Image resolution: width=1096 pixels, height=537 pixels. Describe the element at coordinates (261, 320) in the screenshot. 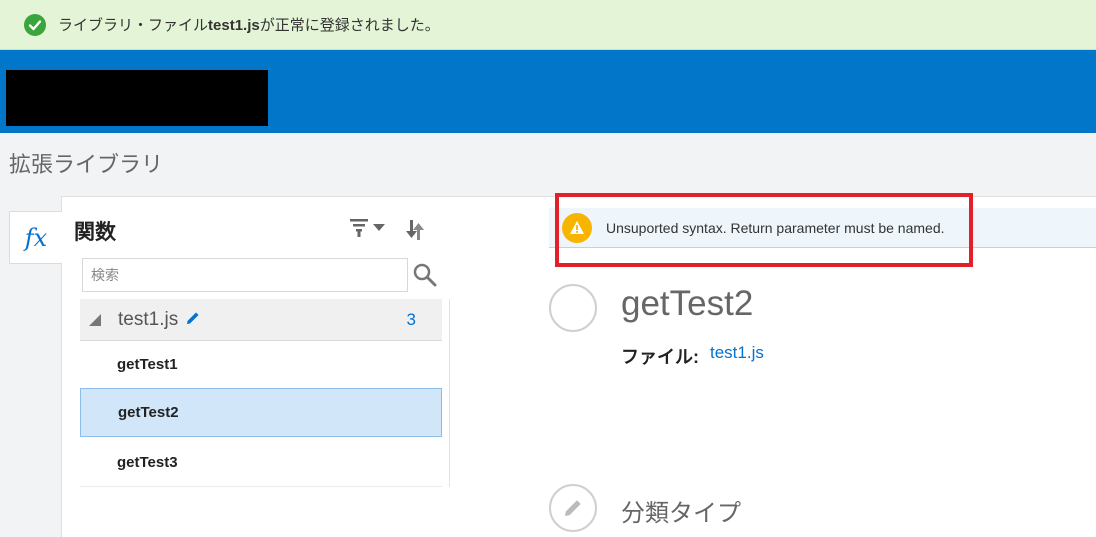

I see `tree-file-node: test1.js 3` at that location.